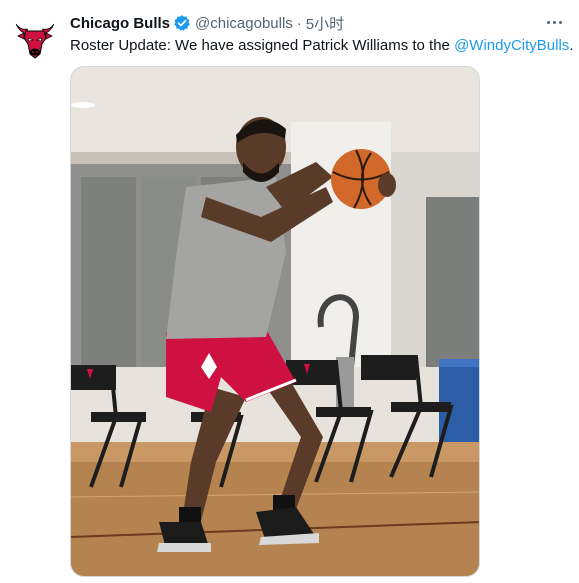 The image size is (579, 583). What do you see at coordinates (244, 23) in the screenshot?
I see `author-handle: @chicagobulls` at bounding box center [244, 23].